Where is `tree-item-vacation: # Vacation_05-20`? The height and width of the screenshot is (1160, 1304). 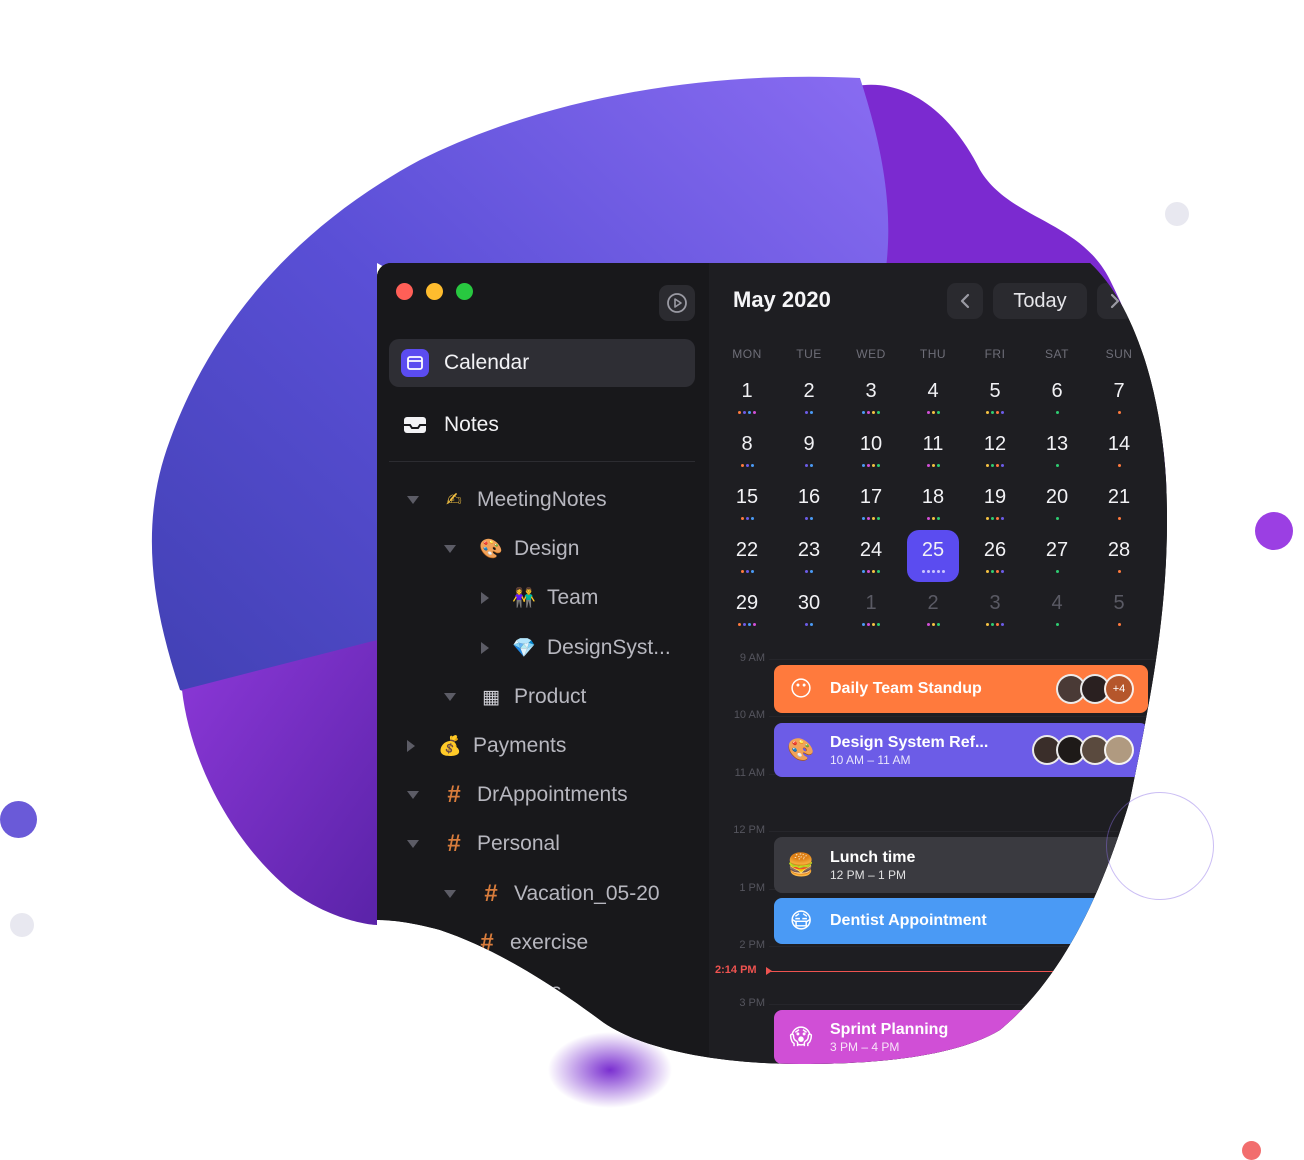 tree-item-vacation: # Vacation_05-20 is located at coordinates (552, 894).